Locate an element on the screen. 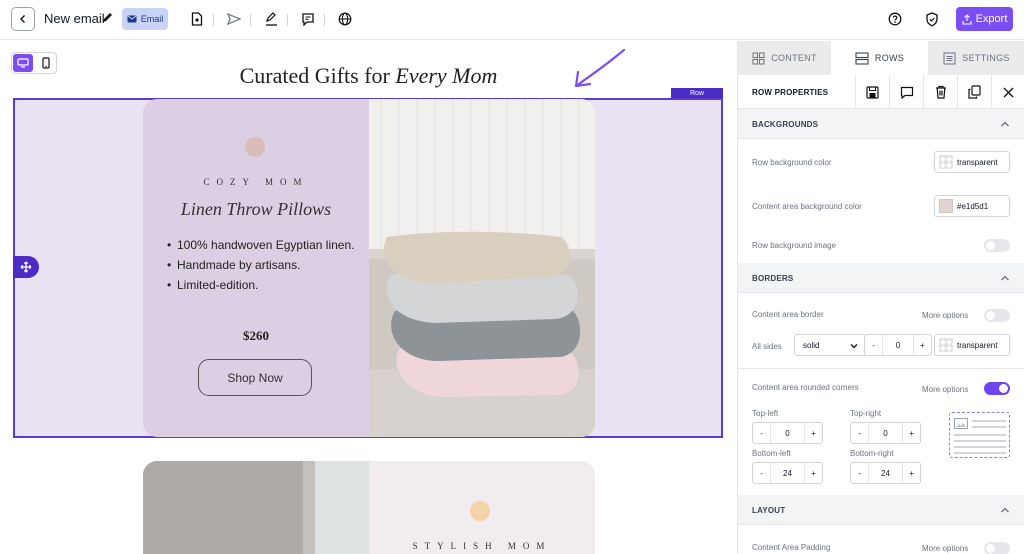  border-more-options-toggle is located at coordinates (997, 315).